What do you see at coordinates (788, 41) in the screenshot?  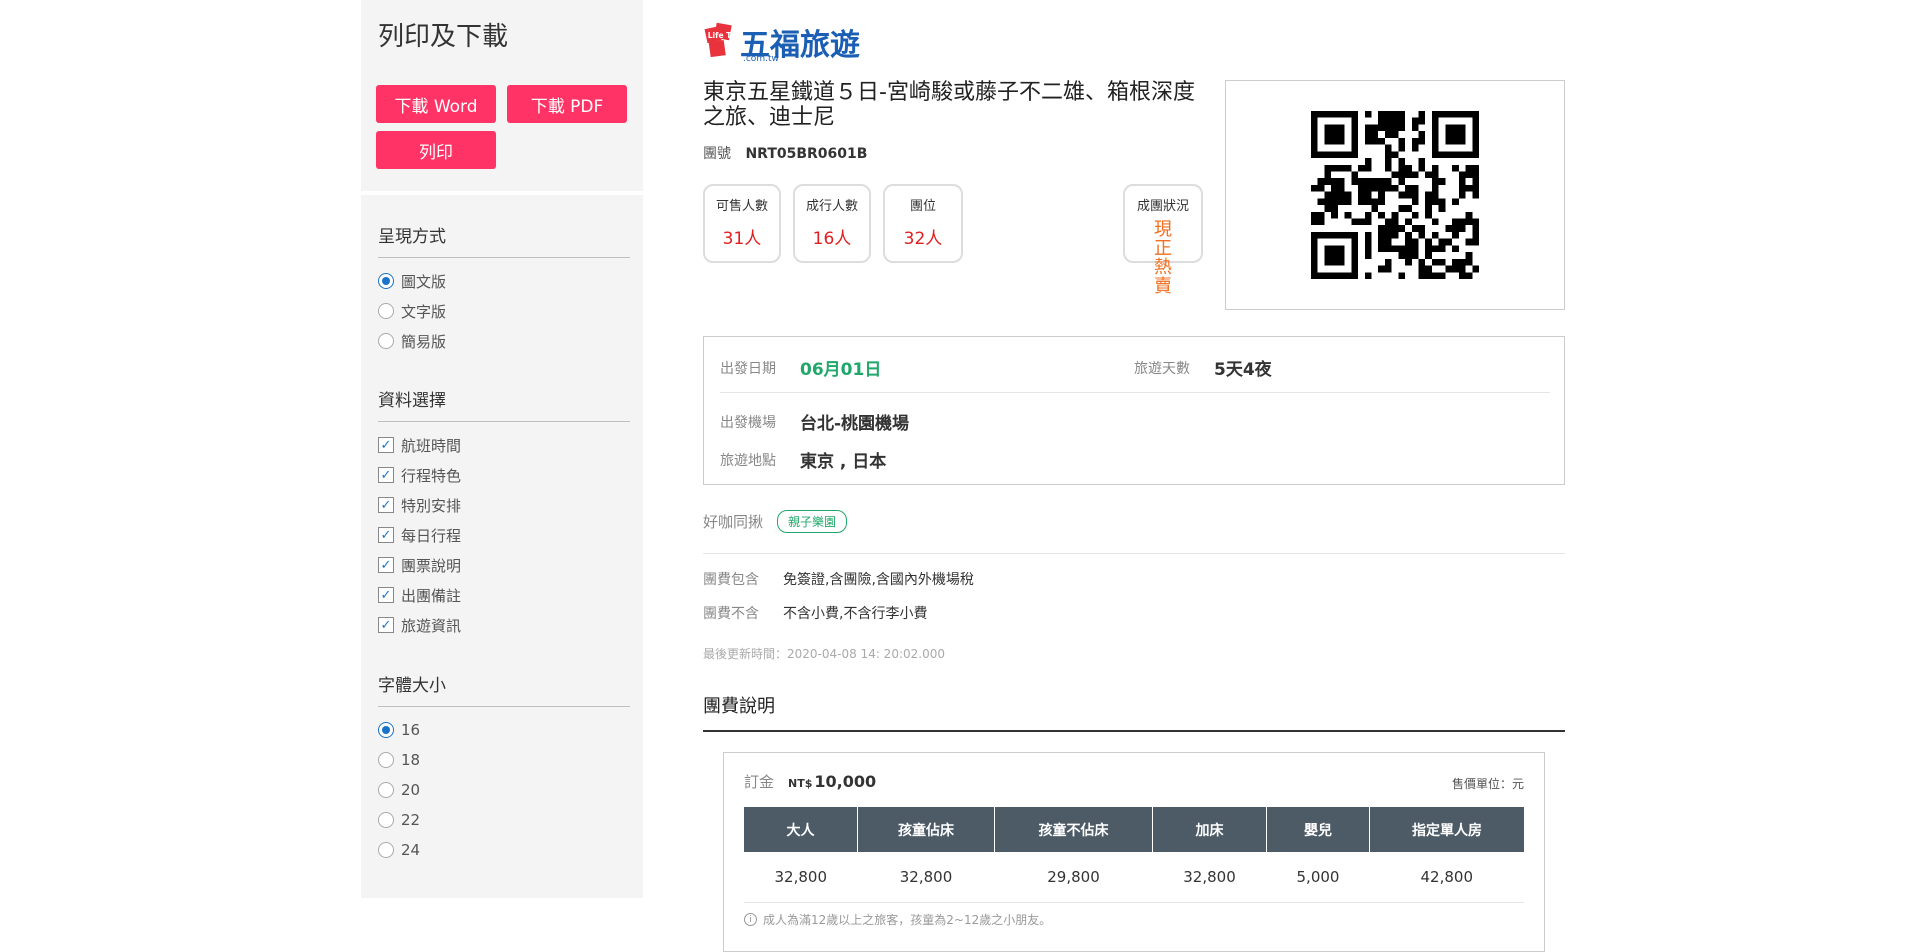 I see `brand-logo: Life Tour 五福旅遊 .com.tw` at bounding box center [788, 41].